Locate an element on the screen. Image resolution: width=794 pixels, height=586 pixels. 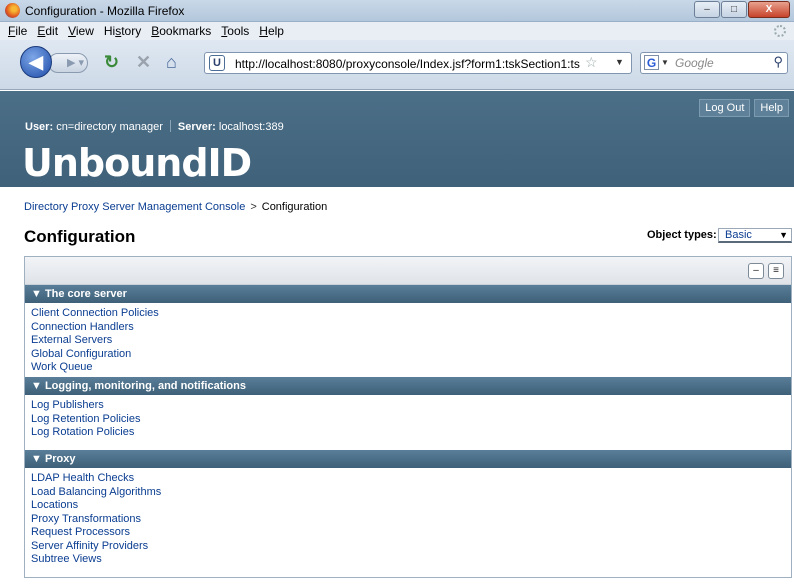
link-request-processors: Request Processors is located at coordinates (411, 533).